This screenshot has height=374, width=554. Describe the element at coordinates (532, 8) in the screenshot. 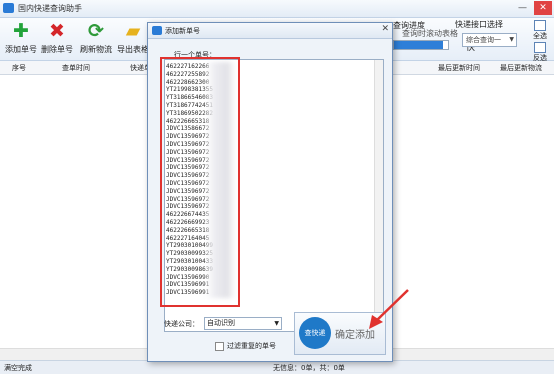

I see `window-controls: — ✕` at that location.